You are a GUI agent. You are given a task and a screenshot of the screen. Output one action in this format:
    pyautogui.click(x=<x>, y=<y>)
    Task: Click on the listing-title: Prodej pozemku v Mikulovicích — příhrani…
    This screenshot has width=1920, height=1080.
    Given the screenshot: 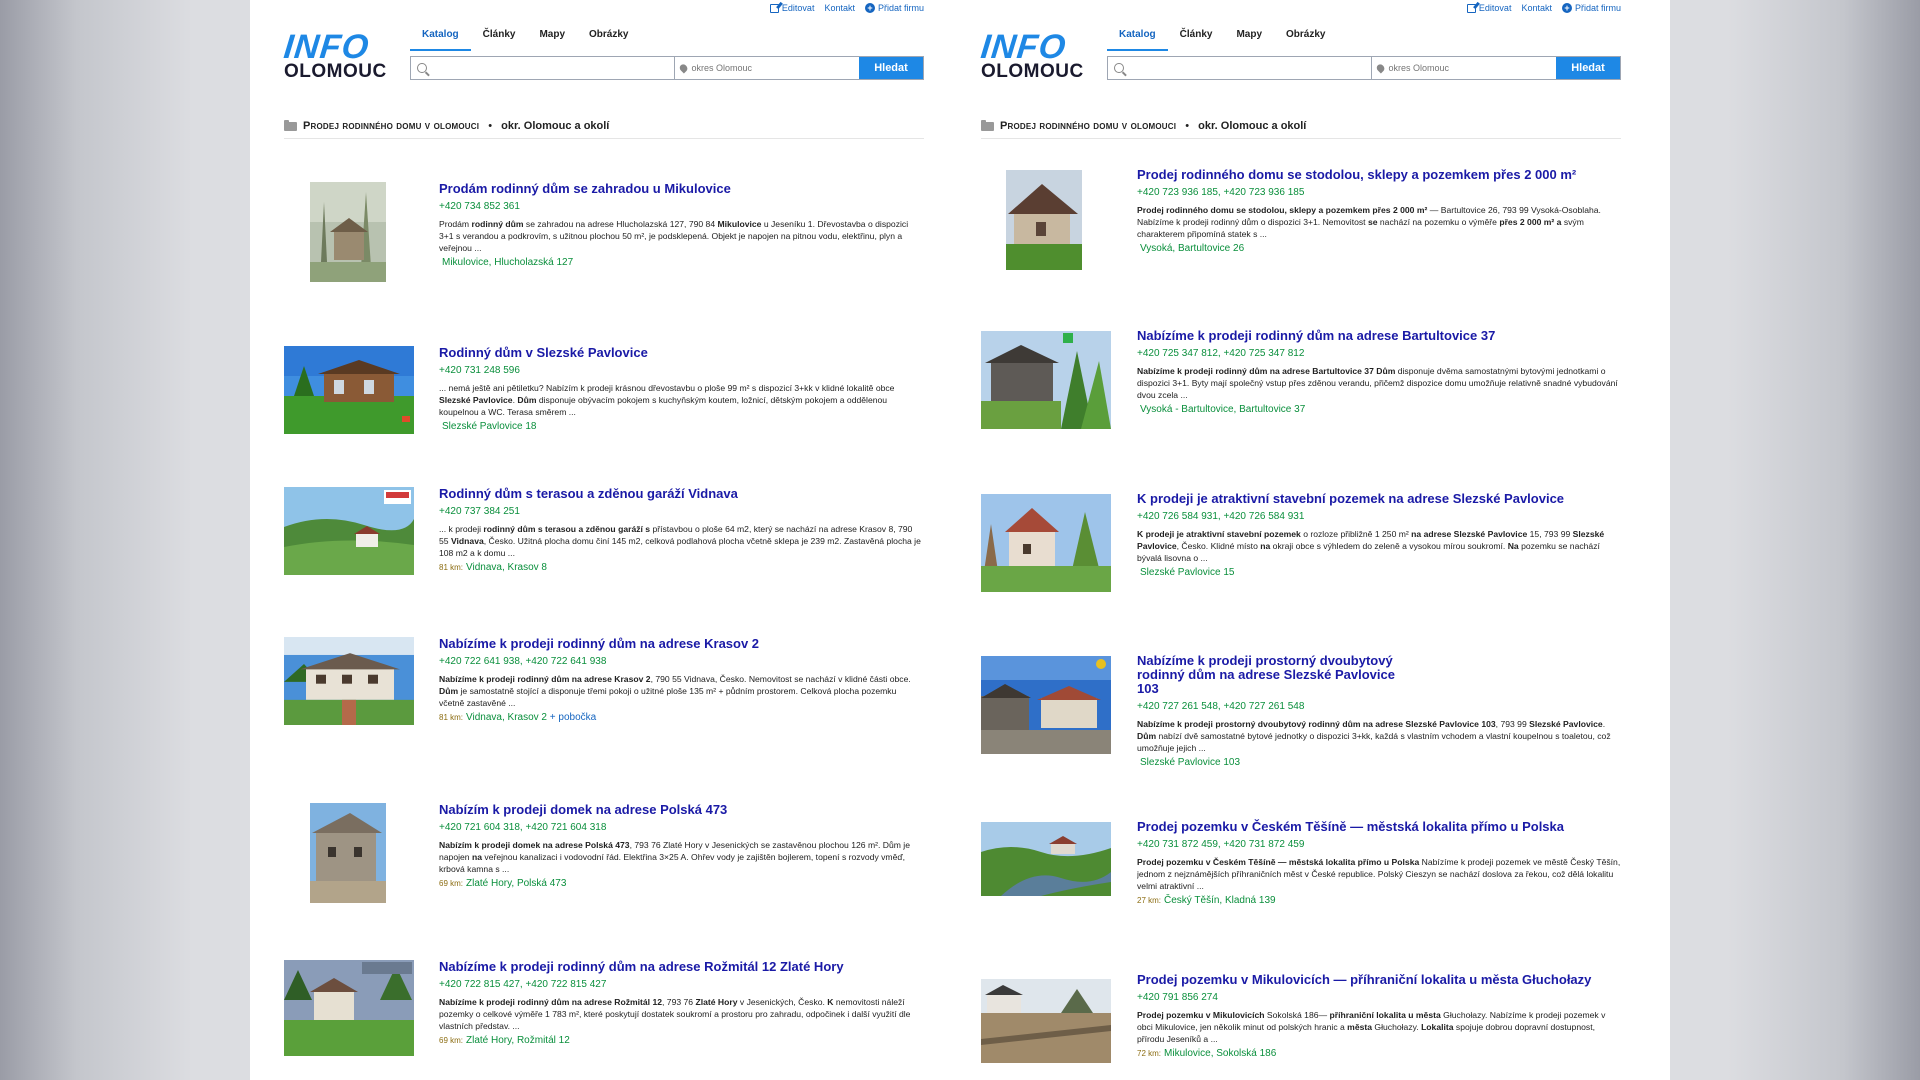 What is the action you would take?
    pyautogui.click(x=1379, y=980)
    